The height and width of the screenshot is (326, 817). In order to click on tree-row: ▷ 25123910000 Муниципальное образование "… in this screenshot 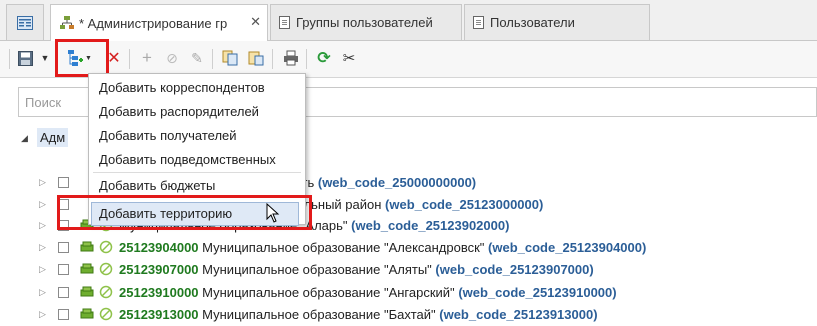, I will do `click(408, 293)`.